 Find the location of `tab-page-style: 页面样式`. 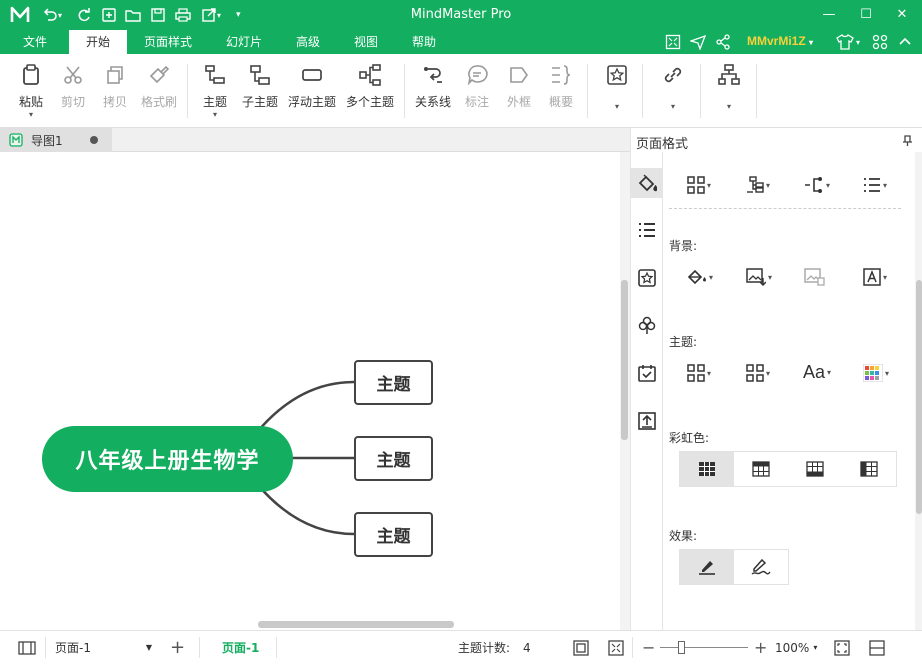

tab-page-style: 页面样式 is located at coordinates (168, 42).